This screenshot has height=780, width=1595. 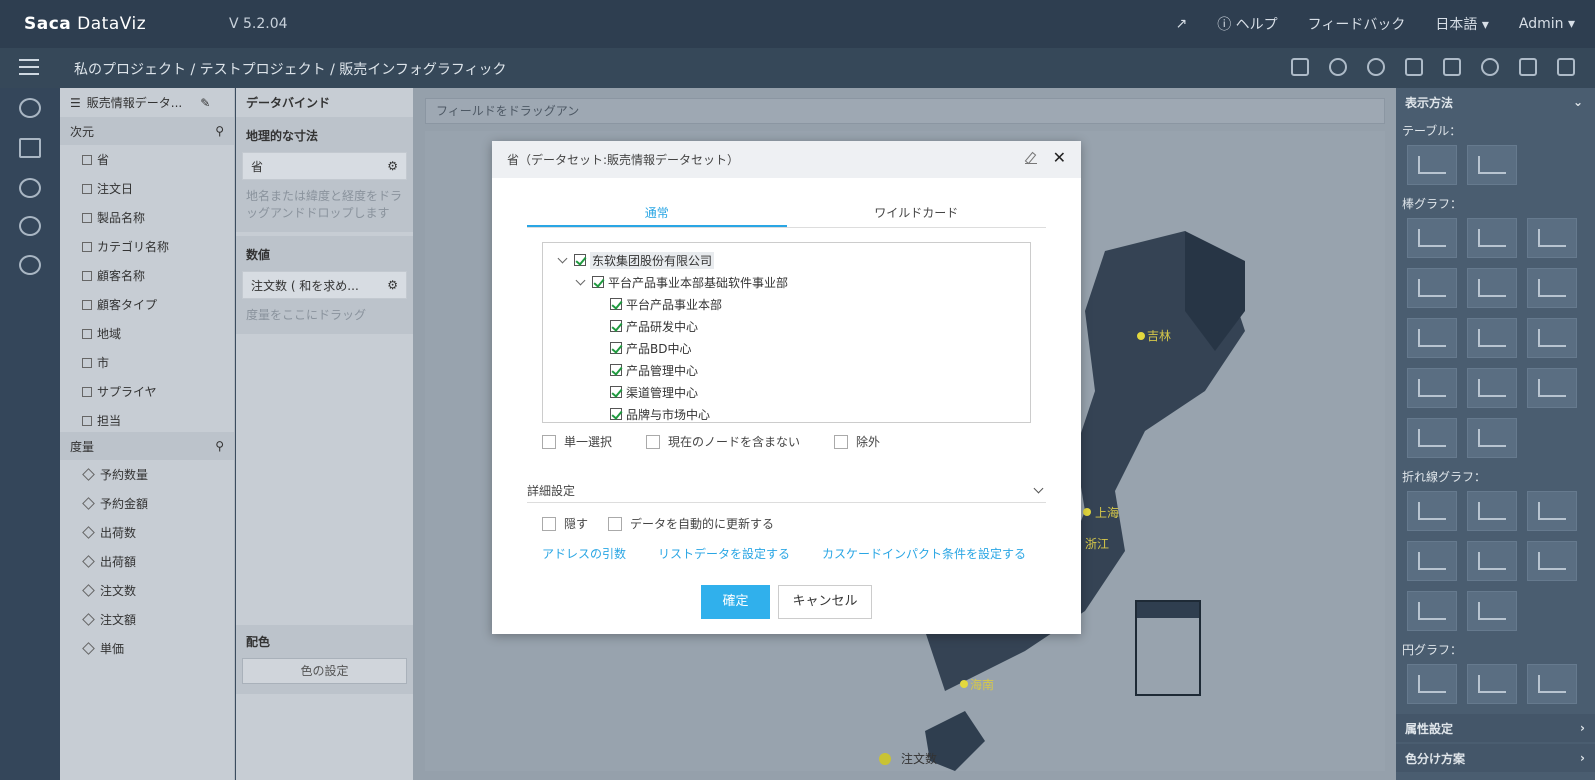 What do you see at coordinates (147, 362) in the screenshot?
I see `dimension-item: 市` at bounding box center [147, 362].